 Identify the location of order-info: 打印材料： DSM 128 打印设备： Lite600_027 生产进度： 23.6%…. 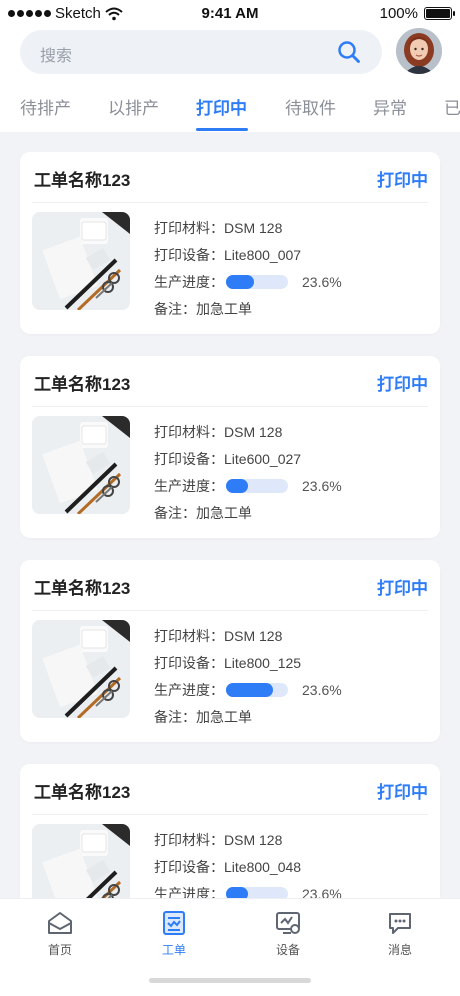
(248, 472).